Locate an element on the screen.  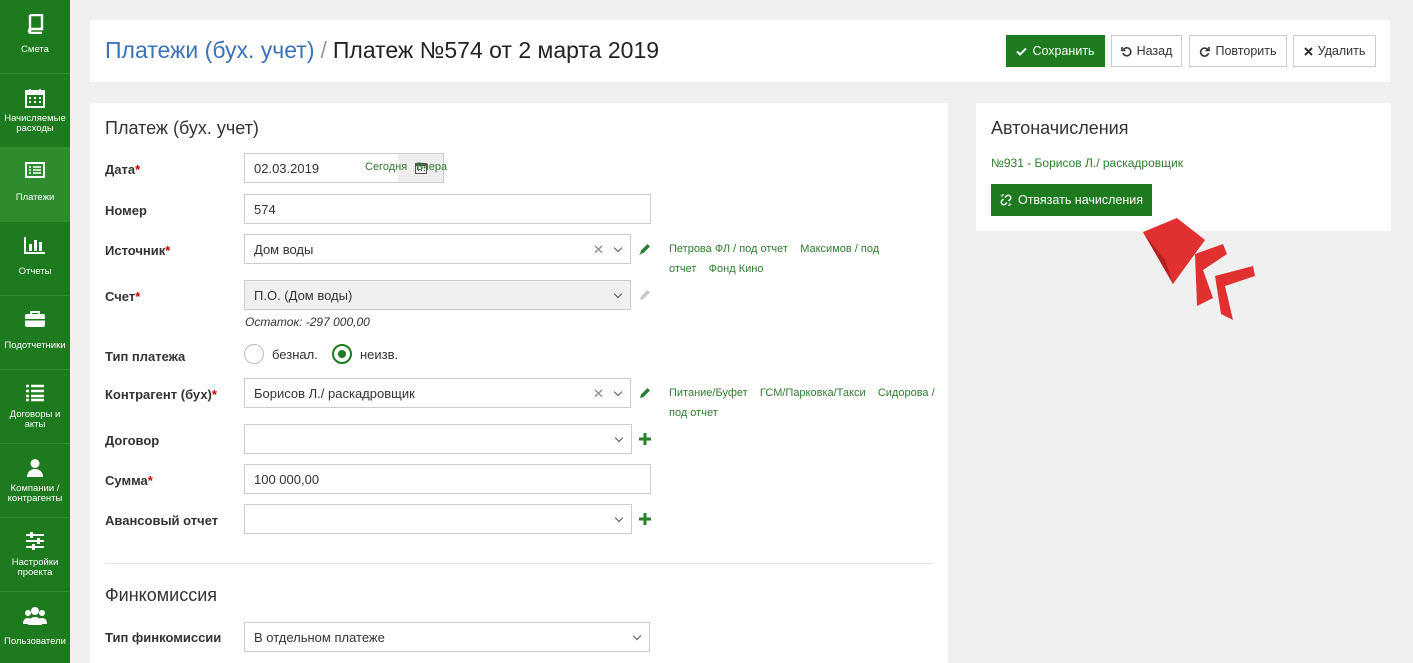
sidebar-item-label: Смета is located at coordinates (35, 49).